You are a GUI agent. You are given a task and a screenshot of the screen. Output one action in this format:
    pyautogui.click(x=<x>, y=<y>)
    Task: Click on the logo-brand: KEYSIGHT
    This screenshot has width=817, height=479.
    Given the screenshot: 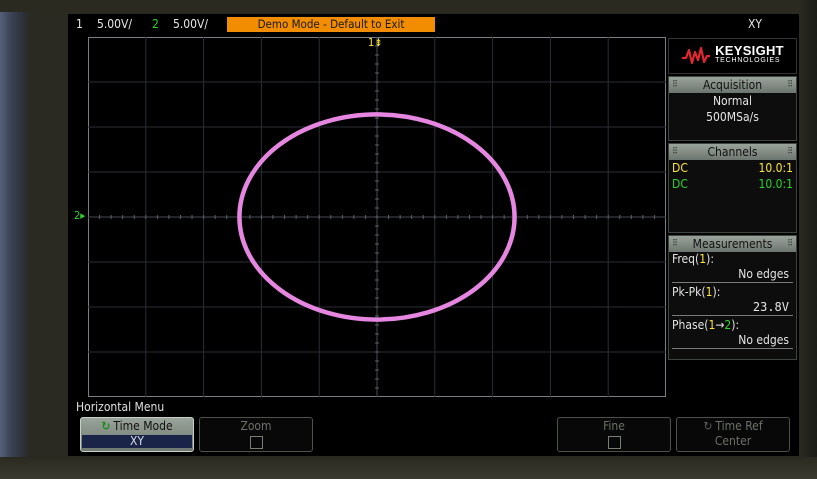 What is the action you would take?
    pyautogui.click(x=749, y=50)
    